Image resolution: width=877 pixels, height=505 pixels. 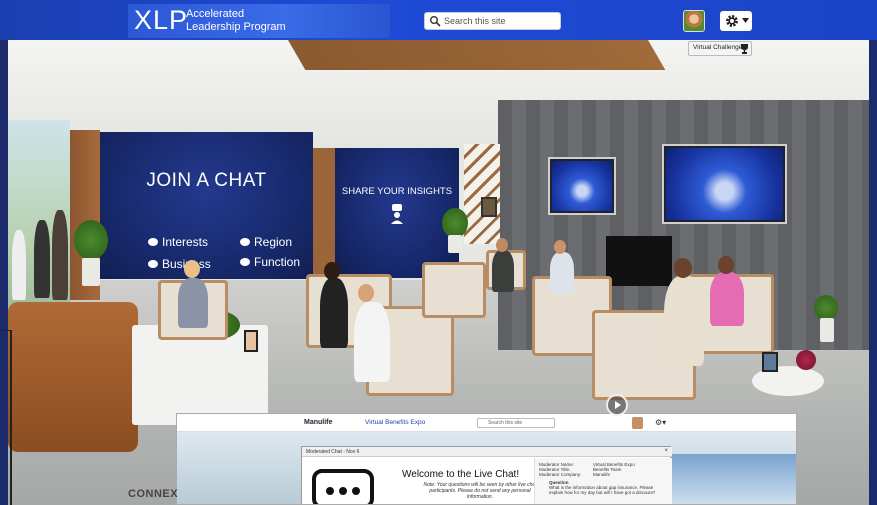 What do you see at coordinates (489, 207) in the screenshot?
I see `wall-photo-frame` at bounding box center [489, 207].